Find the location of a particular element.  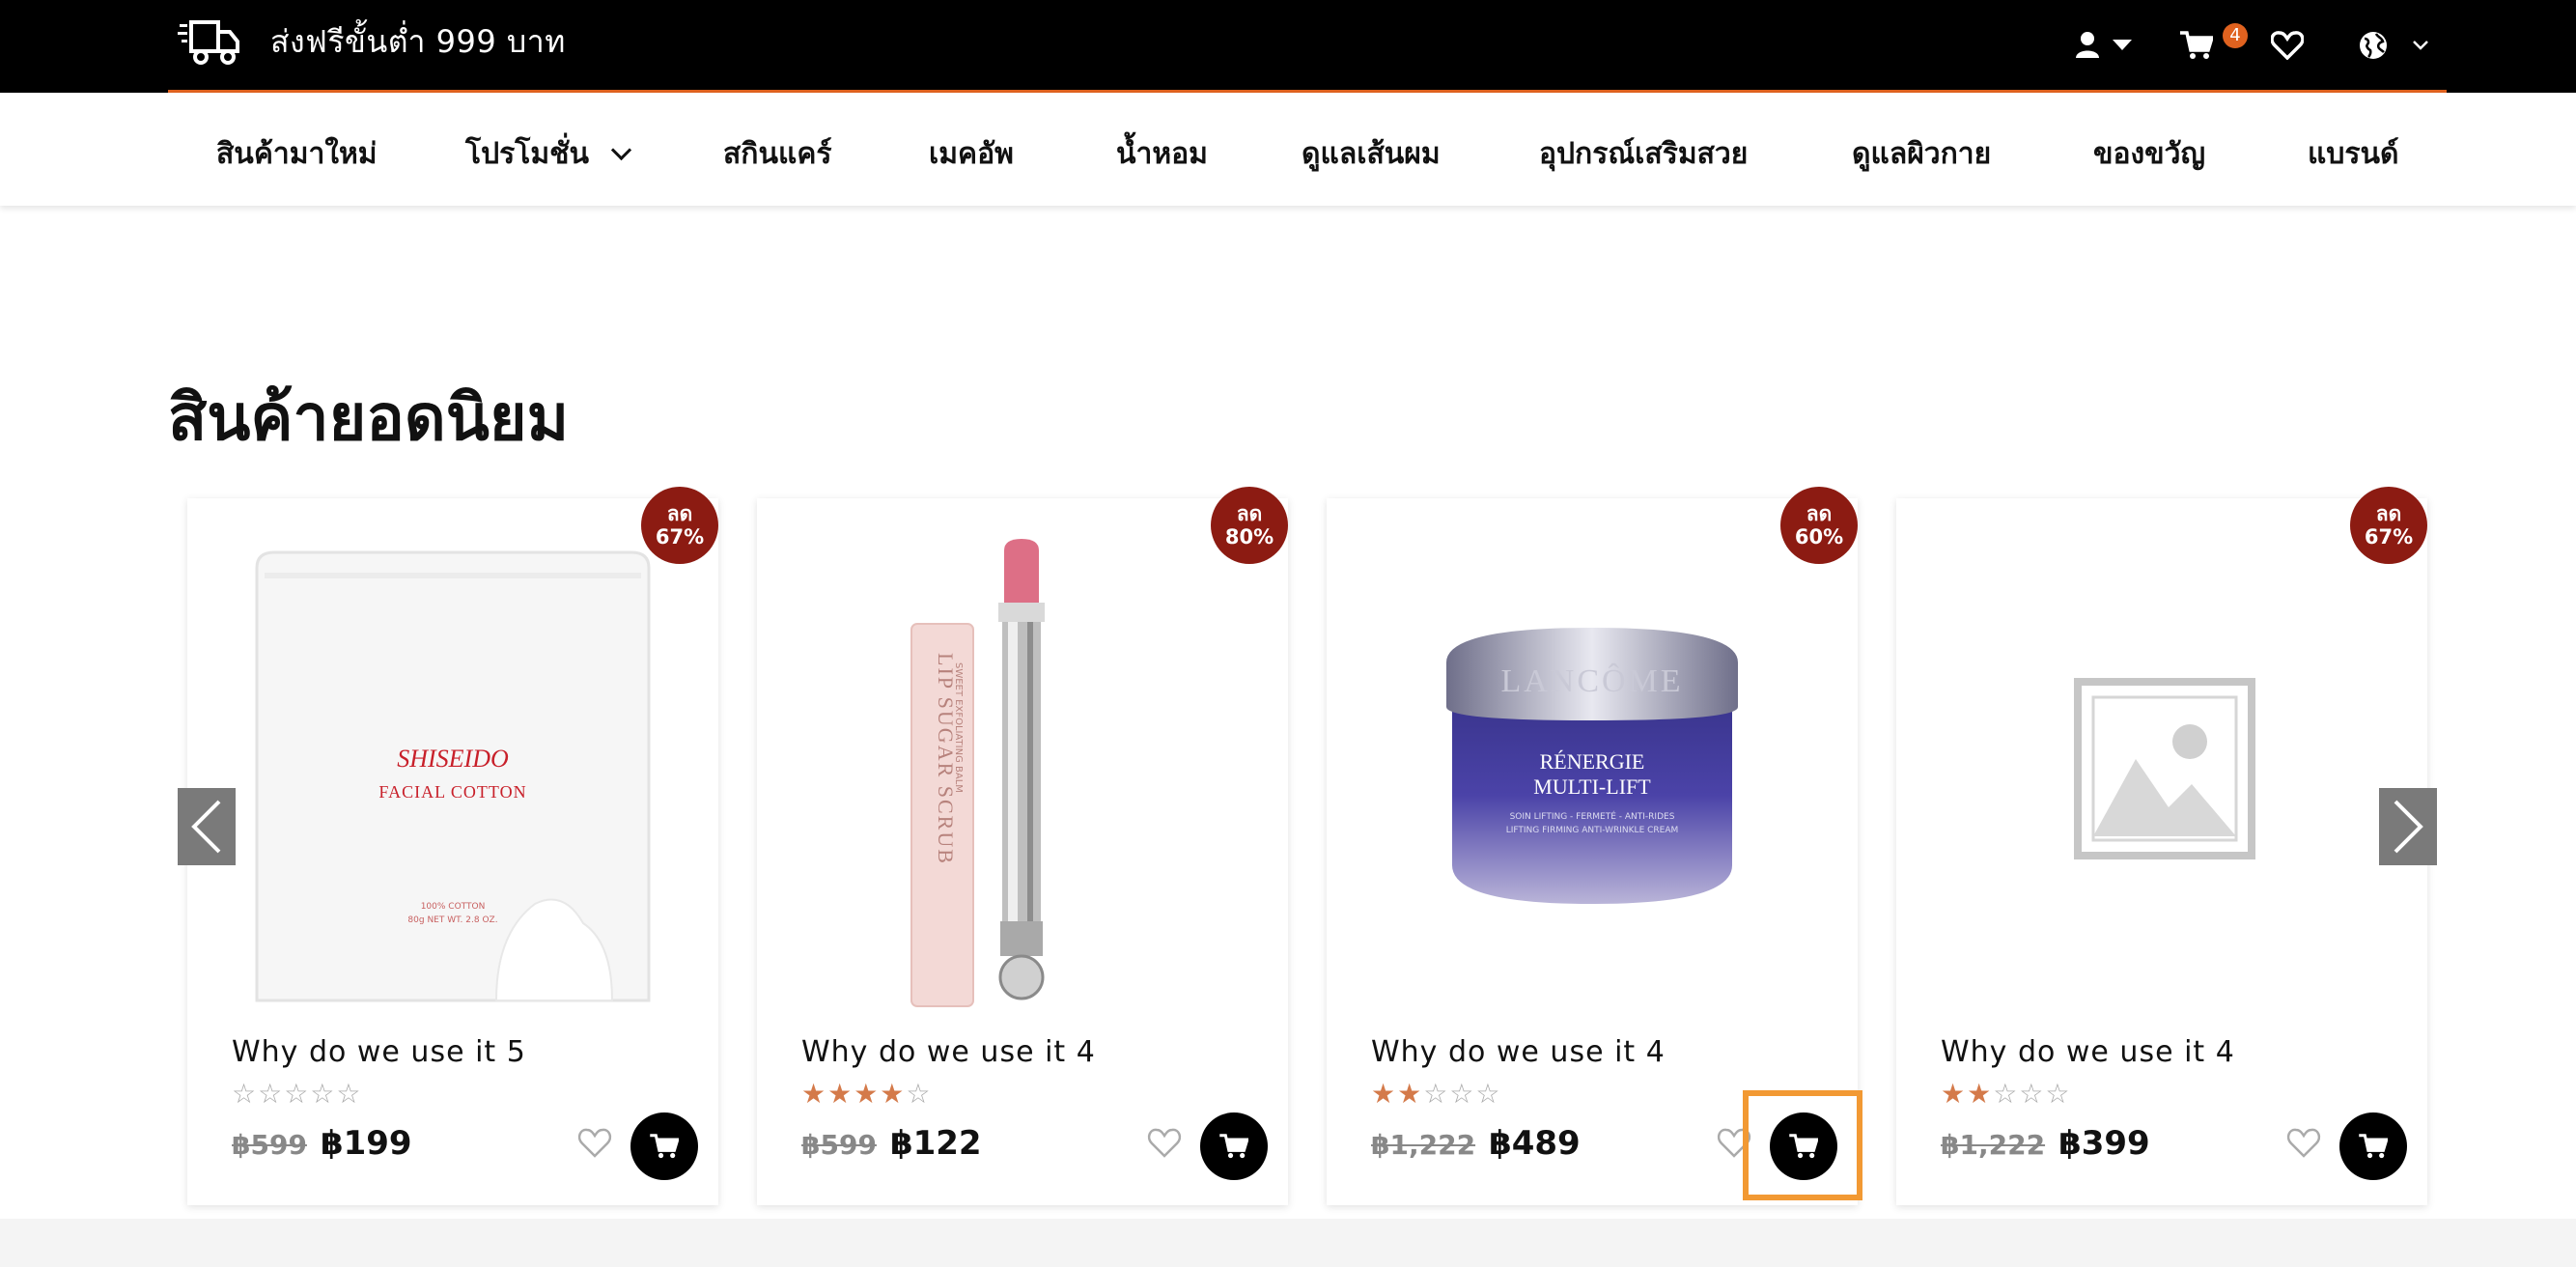

lip-sugar-scrub-image: LIP SUGAR SCRUB SWEET EXFOLIATING BALM is located at coordinates (978, 773).